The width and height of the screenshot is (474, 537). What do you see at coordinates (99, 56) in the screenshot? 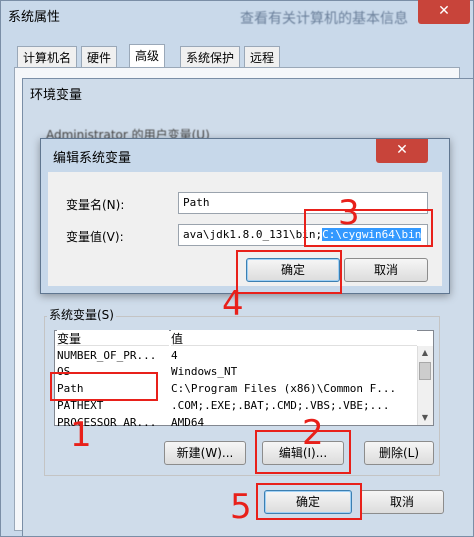
I see `tab-hardware: 硬件` at bounding box center [99, 56].